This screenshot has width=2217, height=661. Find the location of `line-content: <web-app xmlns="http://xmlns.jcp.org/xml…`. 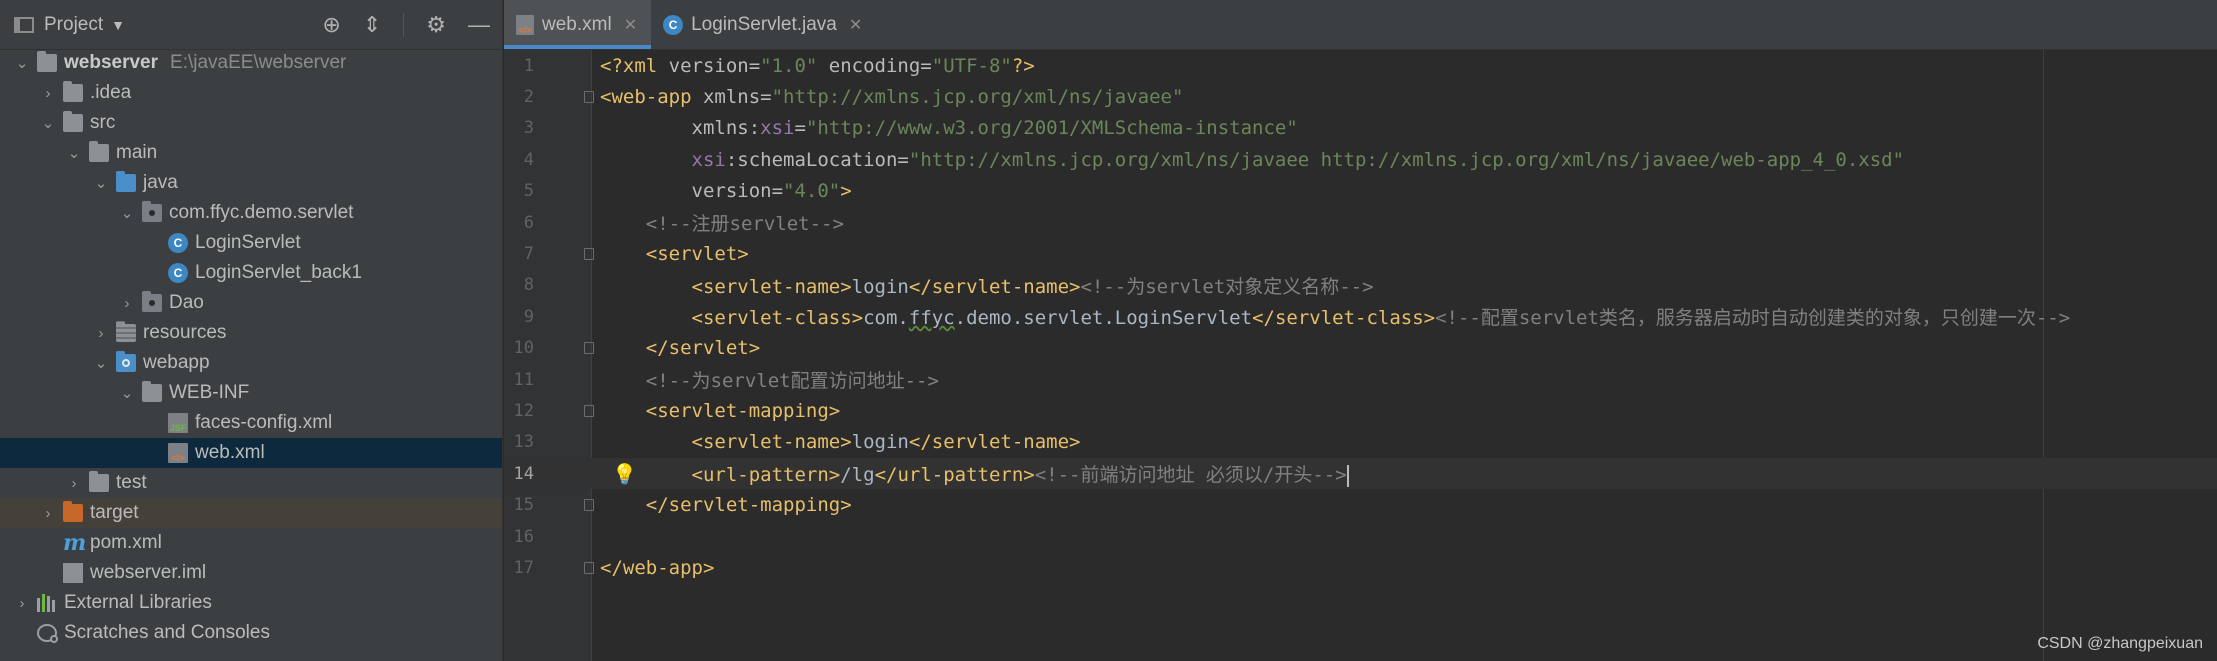

line-content: <web-app xmlns="http://xmlns.jcp.org/xml… is located at coordinates (892, 97).